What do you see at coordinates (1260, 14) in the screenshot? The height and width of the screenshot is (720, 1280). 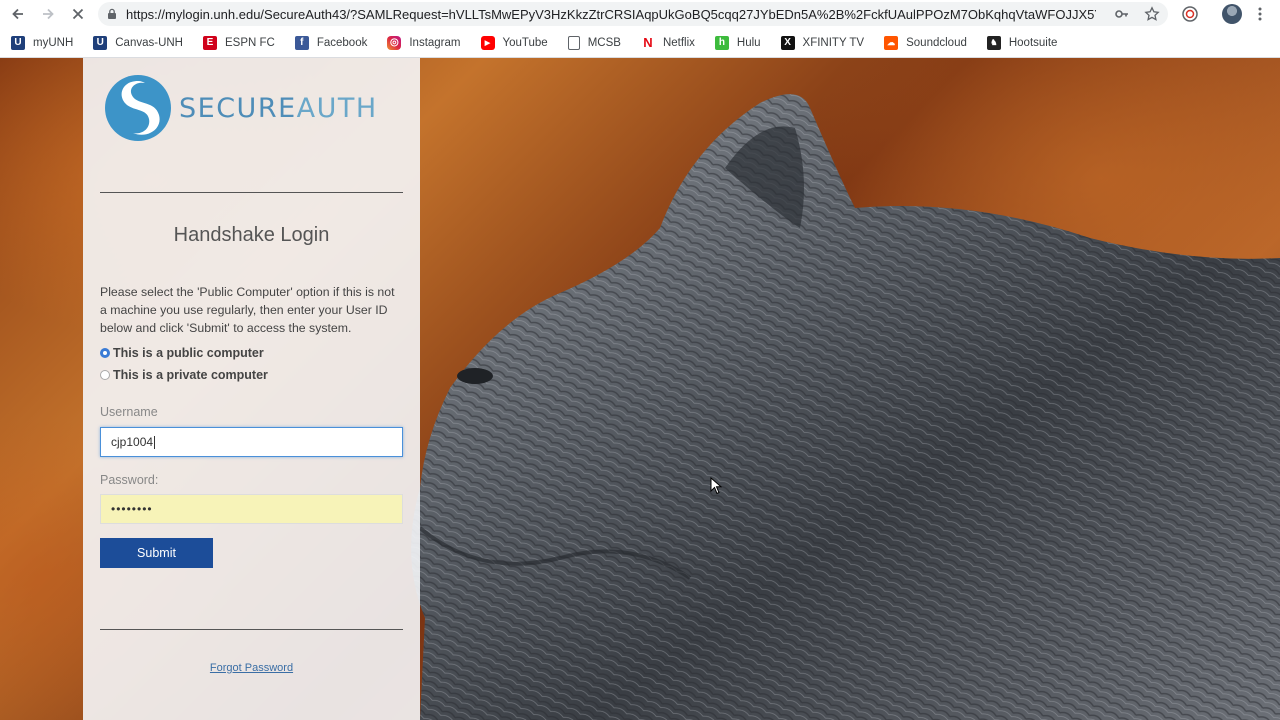 I see `menu-kebab-icon` at bounding box center [1260, 14].